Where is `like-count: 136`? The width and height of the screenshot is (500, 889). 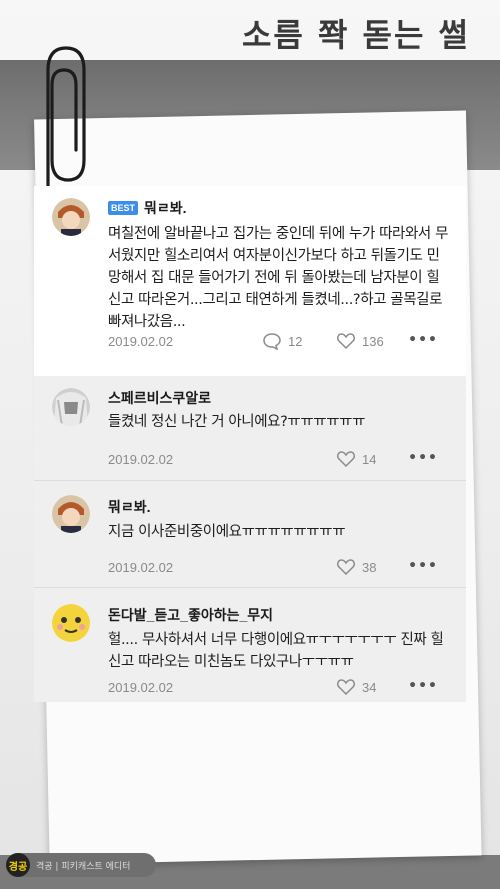 like-count: 136 is located at coordinates (373, 341).